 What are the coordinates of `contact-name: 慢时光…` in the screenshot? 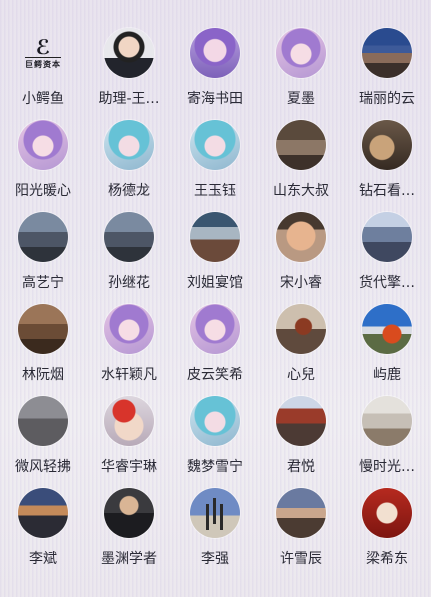 It's located at (387, 467).